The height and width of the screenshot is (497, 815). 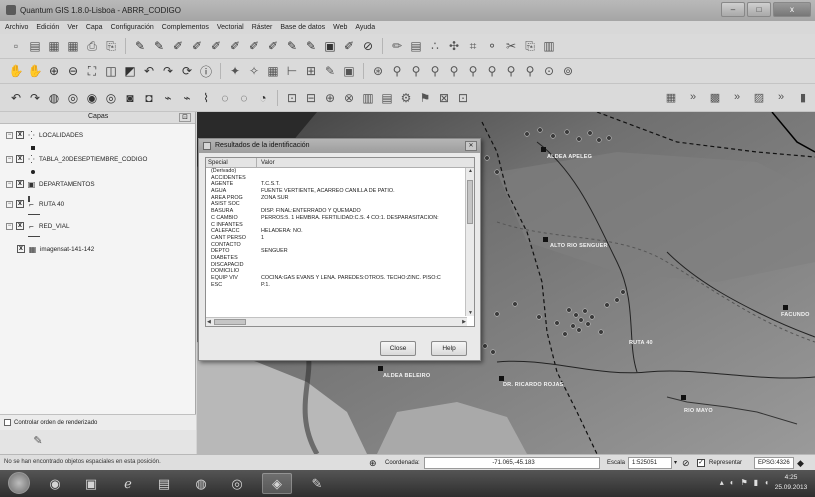 I want to click on zoom-out-icon: ⊖, so click(x=73, y=71).